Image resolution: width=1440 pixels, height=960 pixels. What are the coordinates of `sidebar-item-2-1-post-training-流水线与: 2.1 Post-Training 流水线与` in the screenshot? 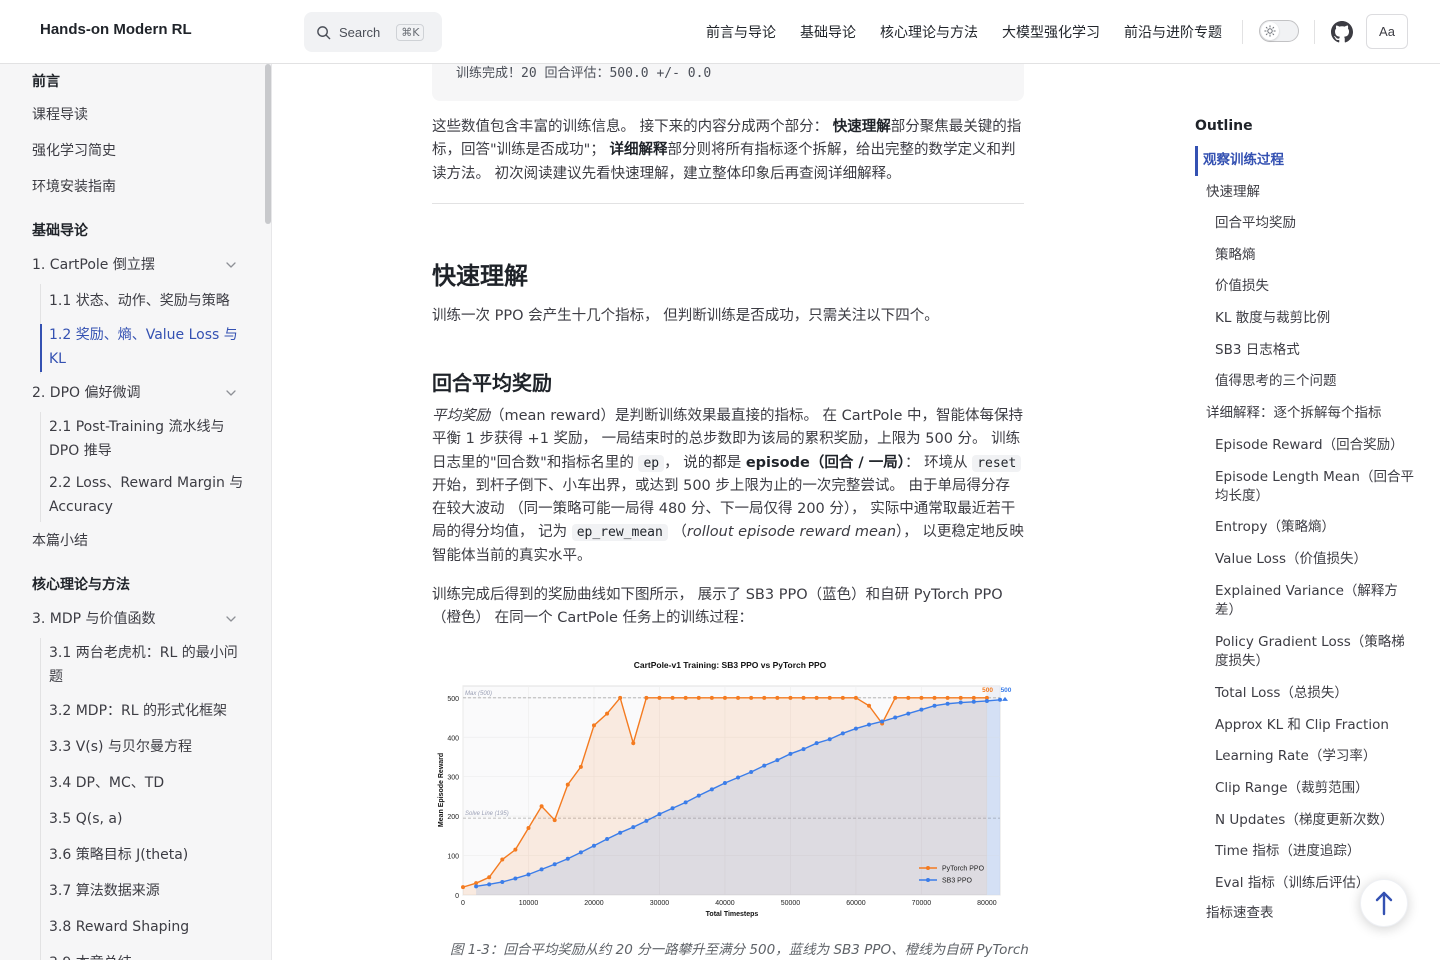 It's located at (136, 427).